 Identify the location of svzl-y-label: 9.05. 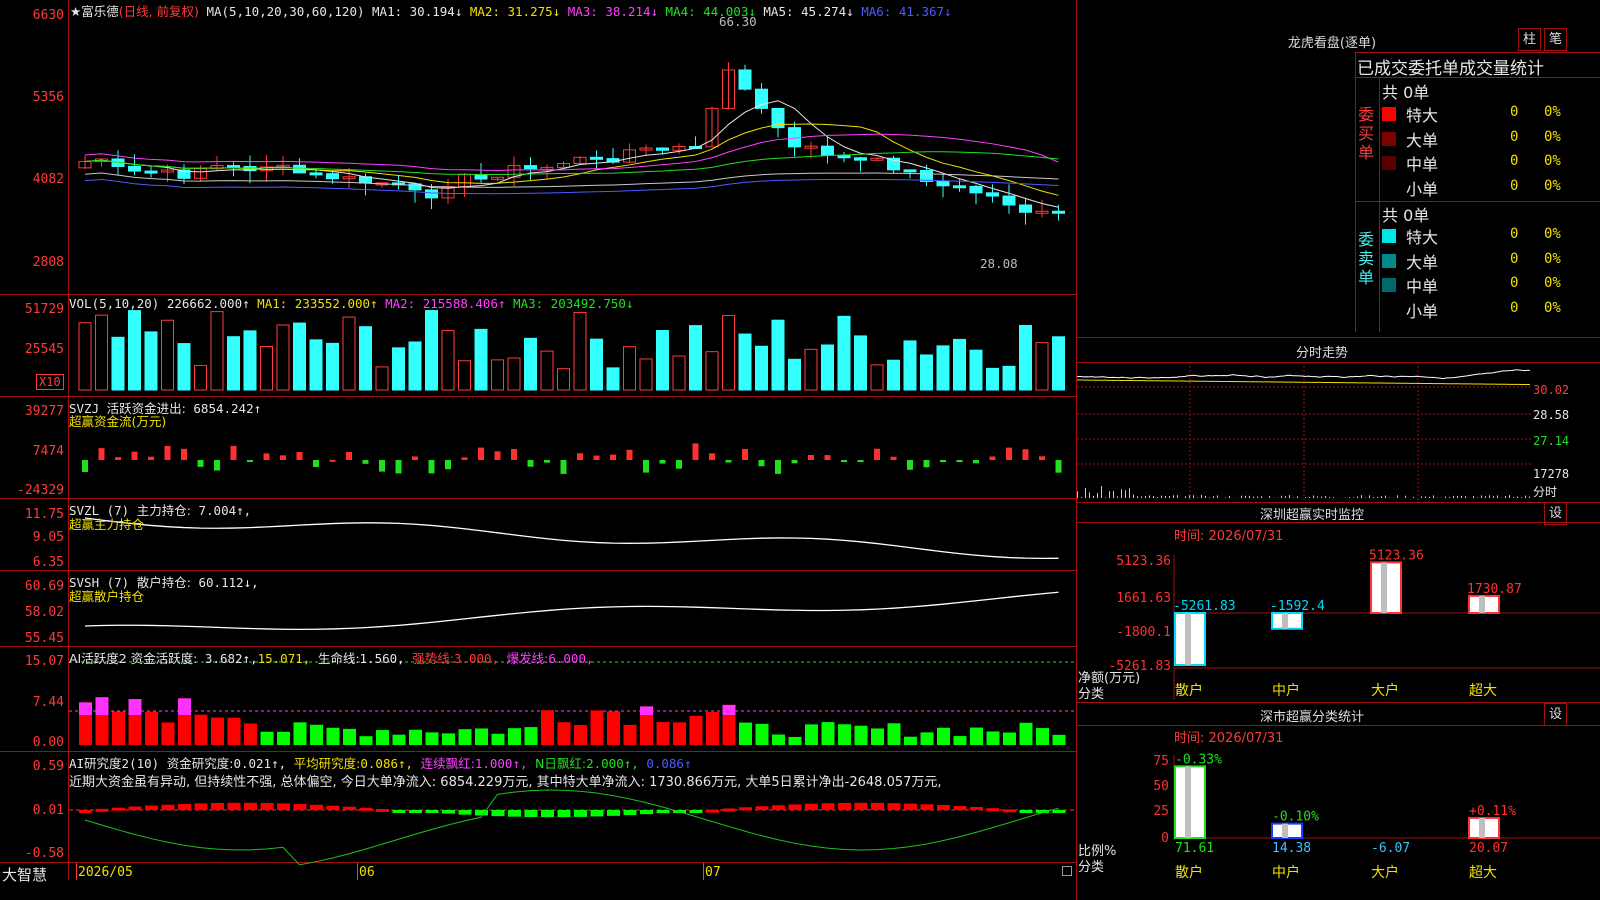
(48, 537).